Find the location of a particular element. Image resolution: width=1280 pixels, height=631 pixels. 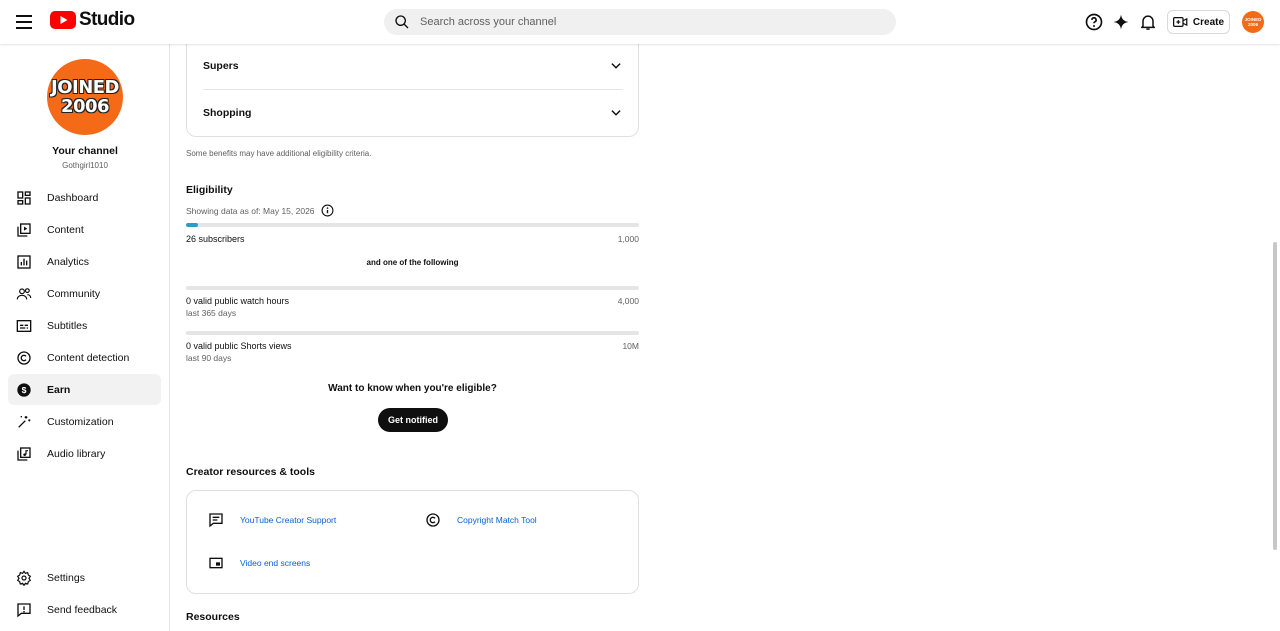

menu-icon is located at coordinates (24, 22).